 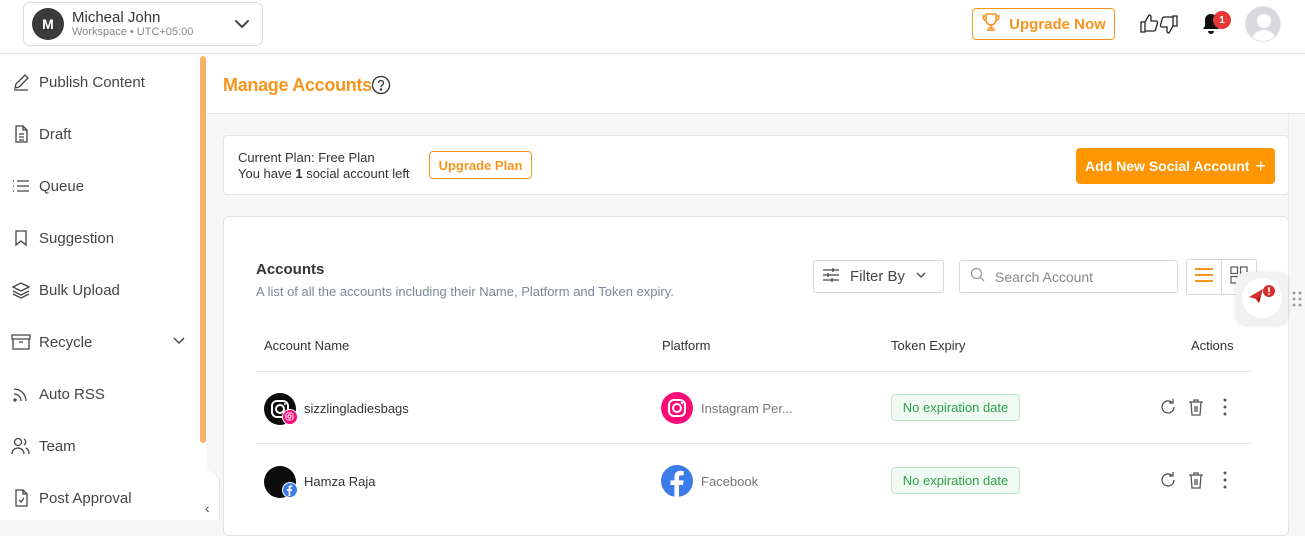 What do you see at coordinates (21, 238) in the screenshot?
I see `bookmark-icon` at bounding box center [21, 238].